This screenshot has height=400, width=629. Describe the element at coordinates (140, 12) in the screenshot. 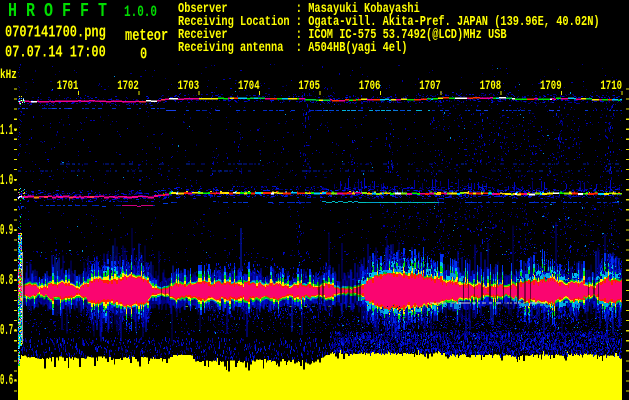

I see `svg-text: 1.0.0` at that location.